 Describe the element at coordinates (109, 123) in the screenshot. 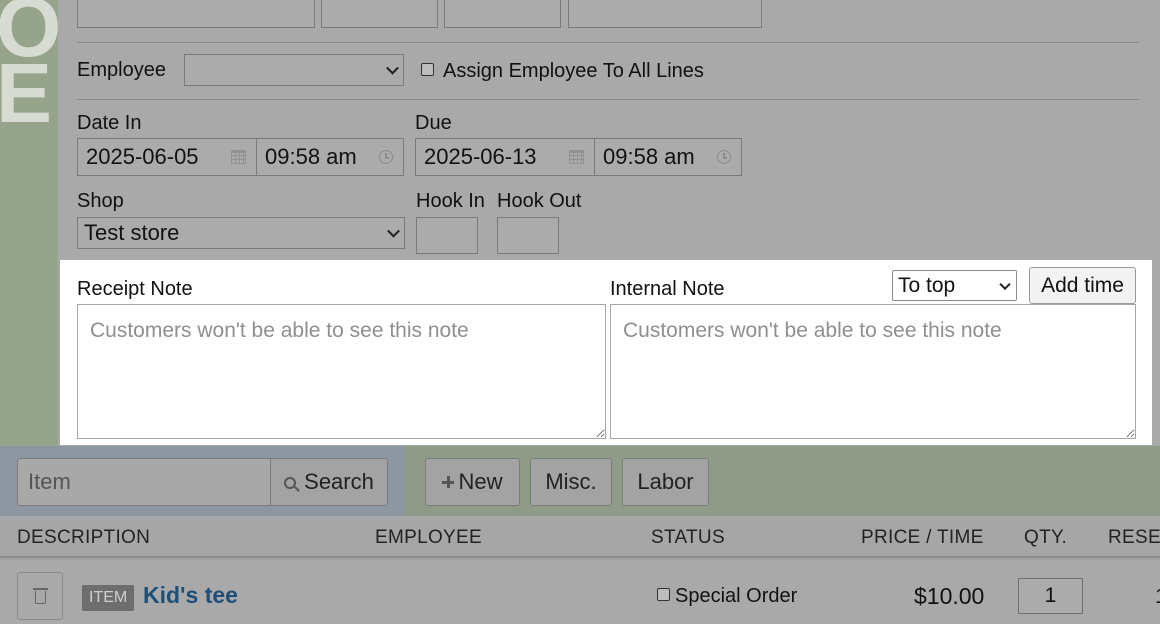

I see `date-in-label: Date In` at that location.